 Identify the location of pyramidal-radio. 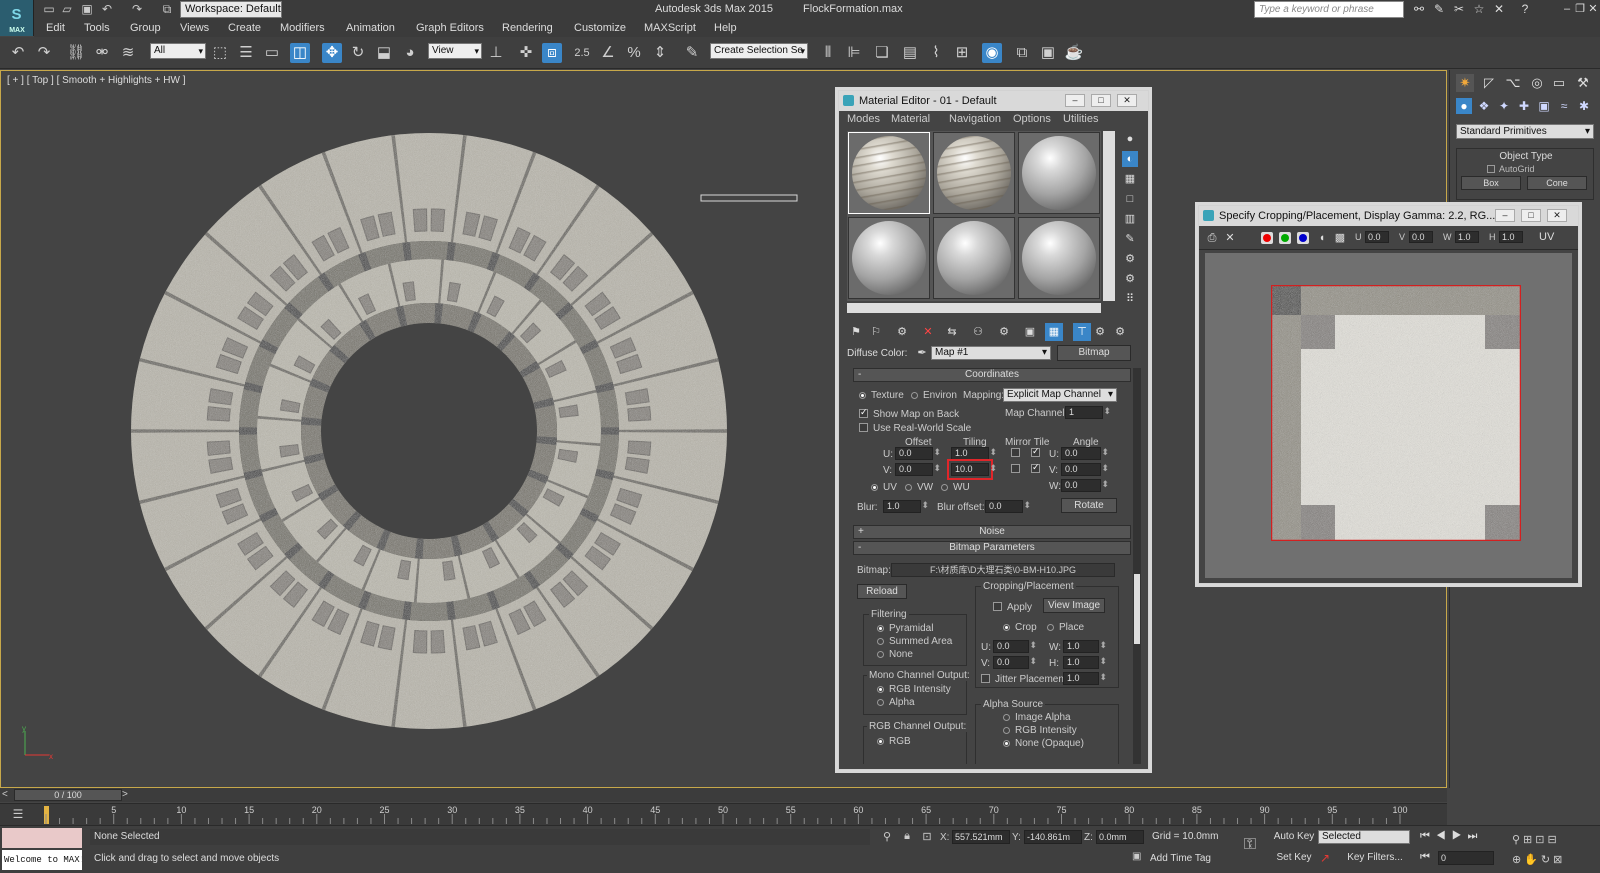
(880, 628).